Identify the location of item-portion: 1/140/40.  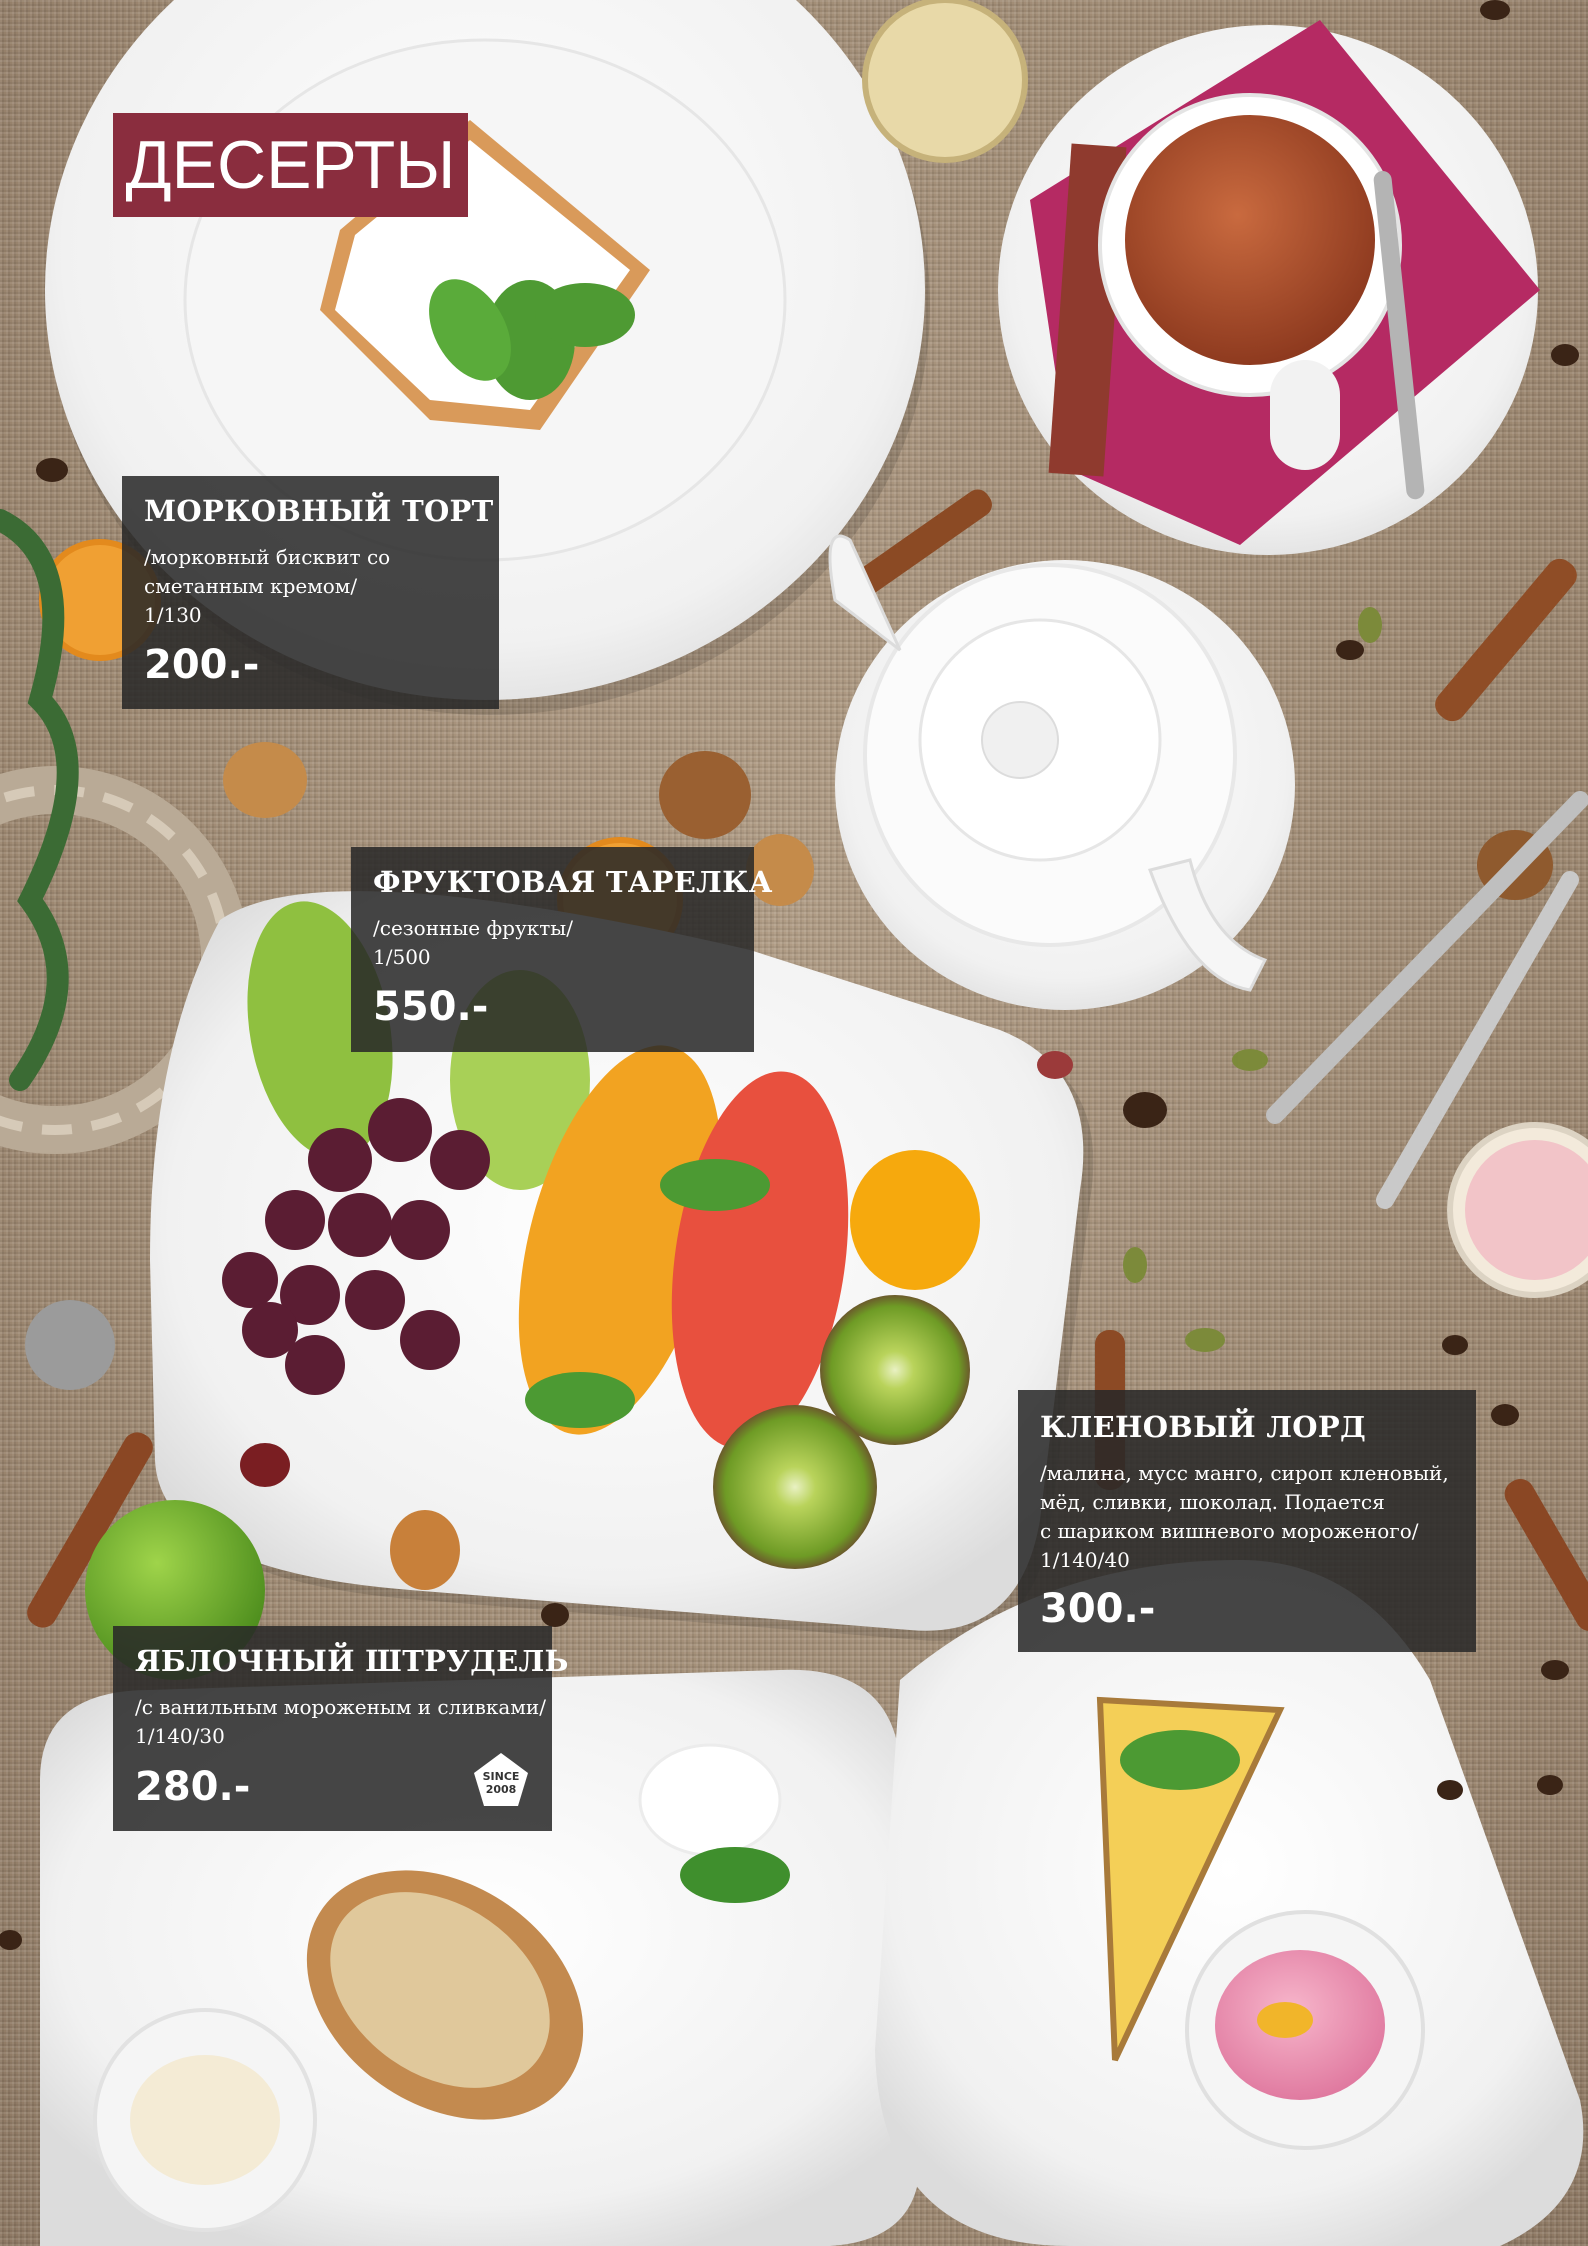
(1085, 1560).